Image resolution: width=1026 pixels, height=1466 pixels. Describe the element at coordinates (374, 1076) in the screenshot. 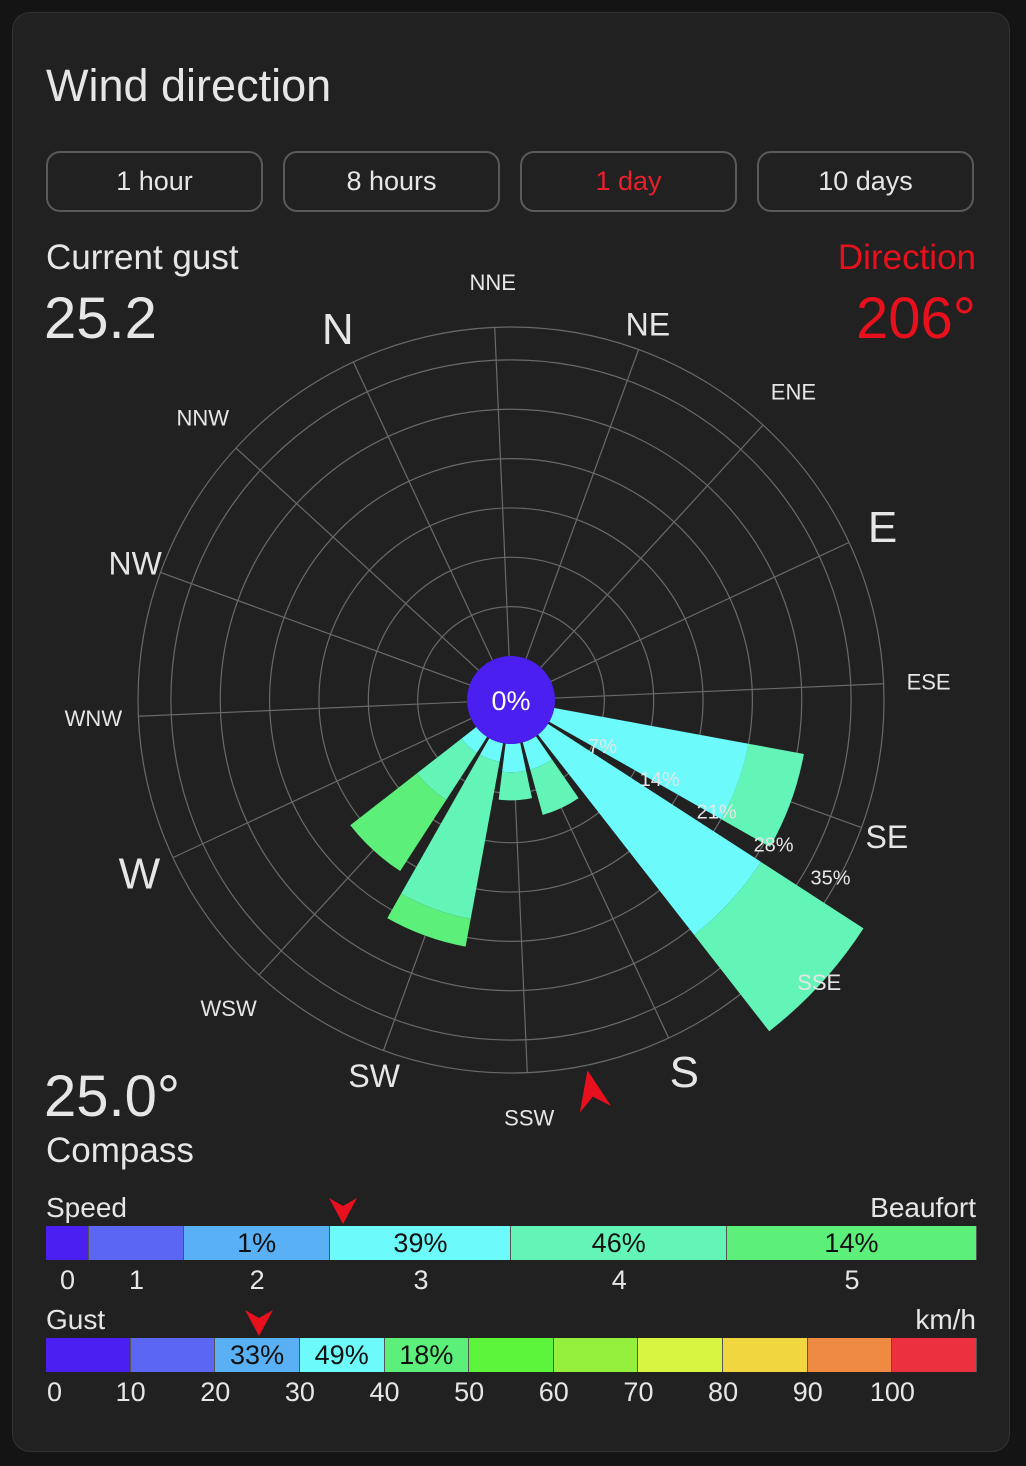

I see `rose-dir-label-sw: SW` at that location.